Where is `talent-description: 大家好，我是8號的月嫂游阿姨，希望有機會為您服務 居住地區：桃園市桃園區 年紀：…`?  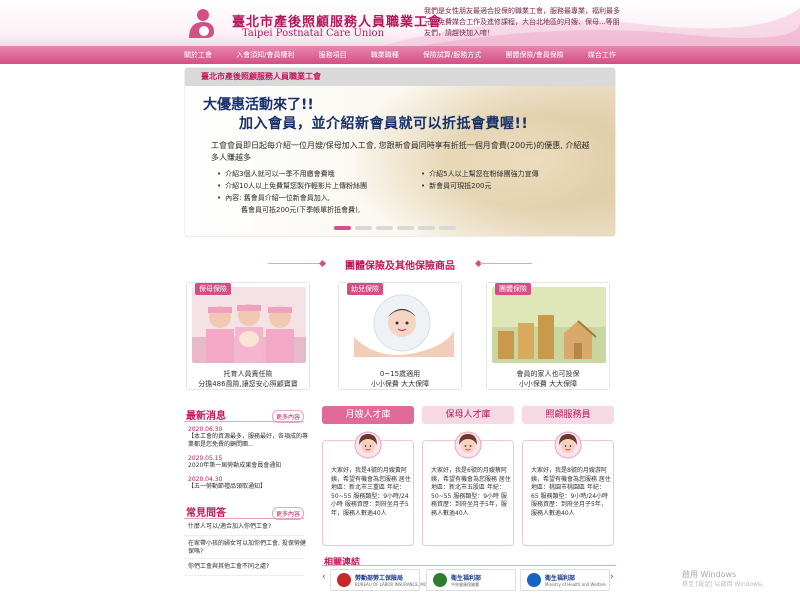
talent-description: 大家好，我是8號的月嫂游阿姨，希望有機會為您服務 居住地區：桃園市桃園區 年紀：… is located at coordinates (571, 492).